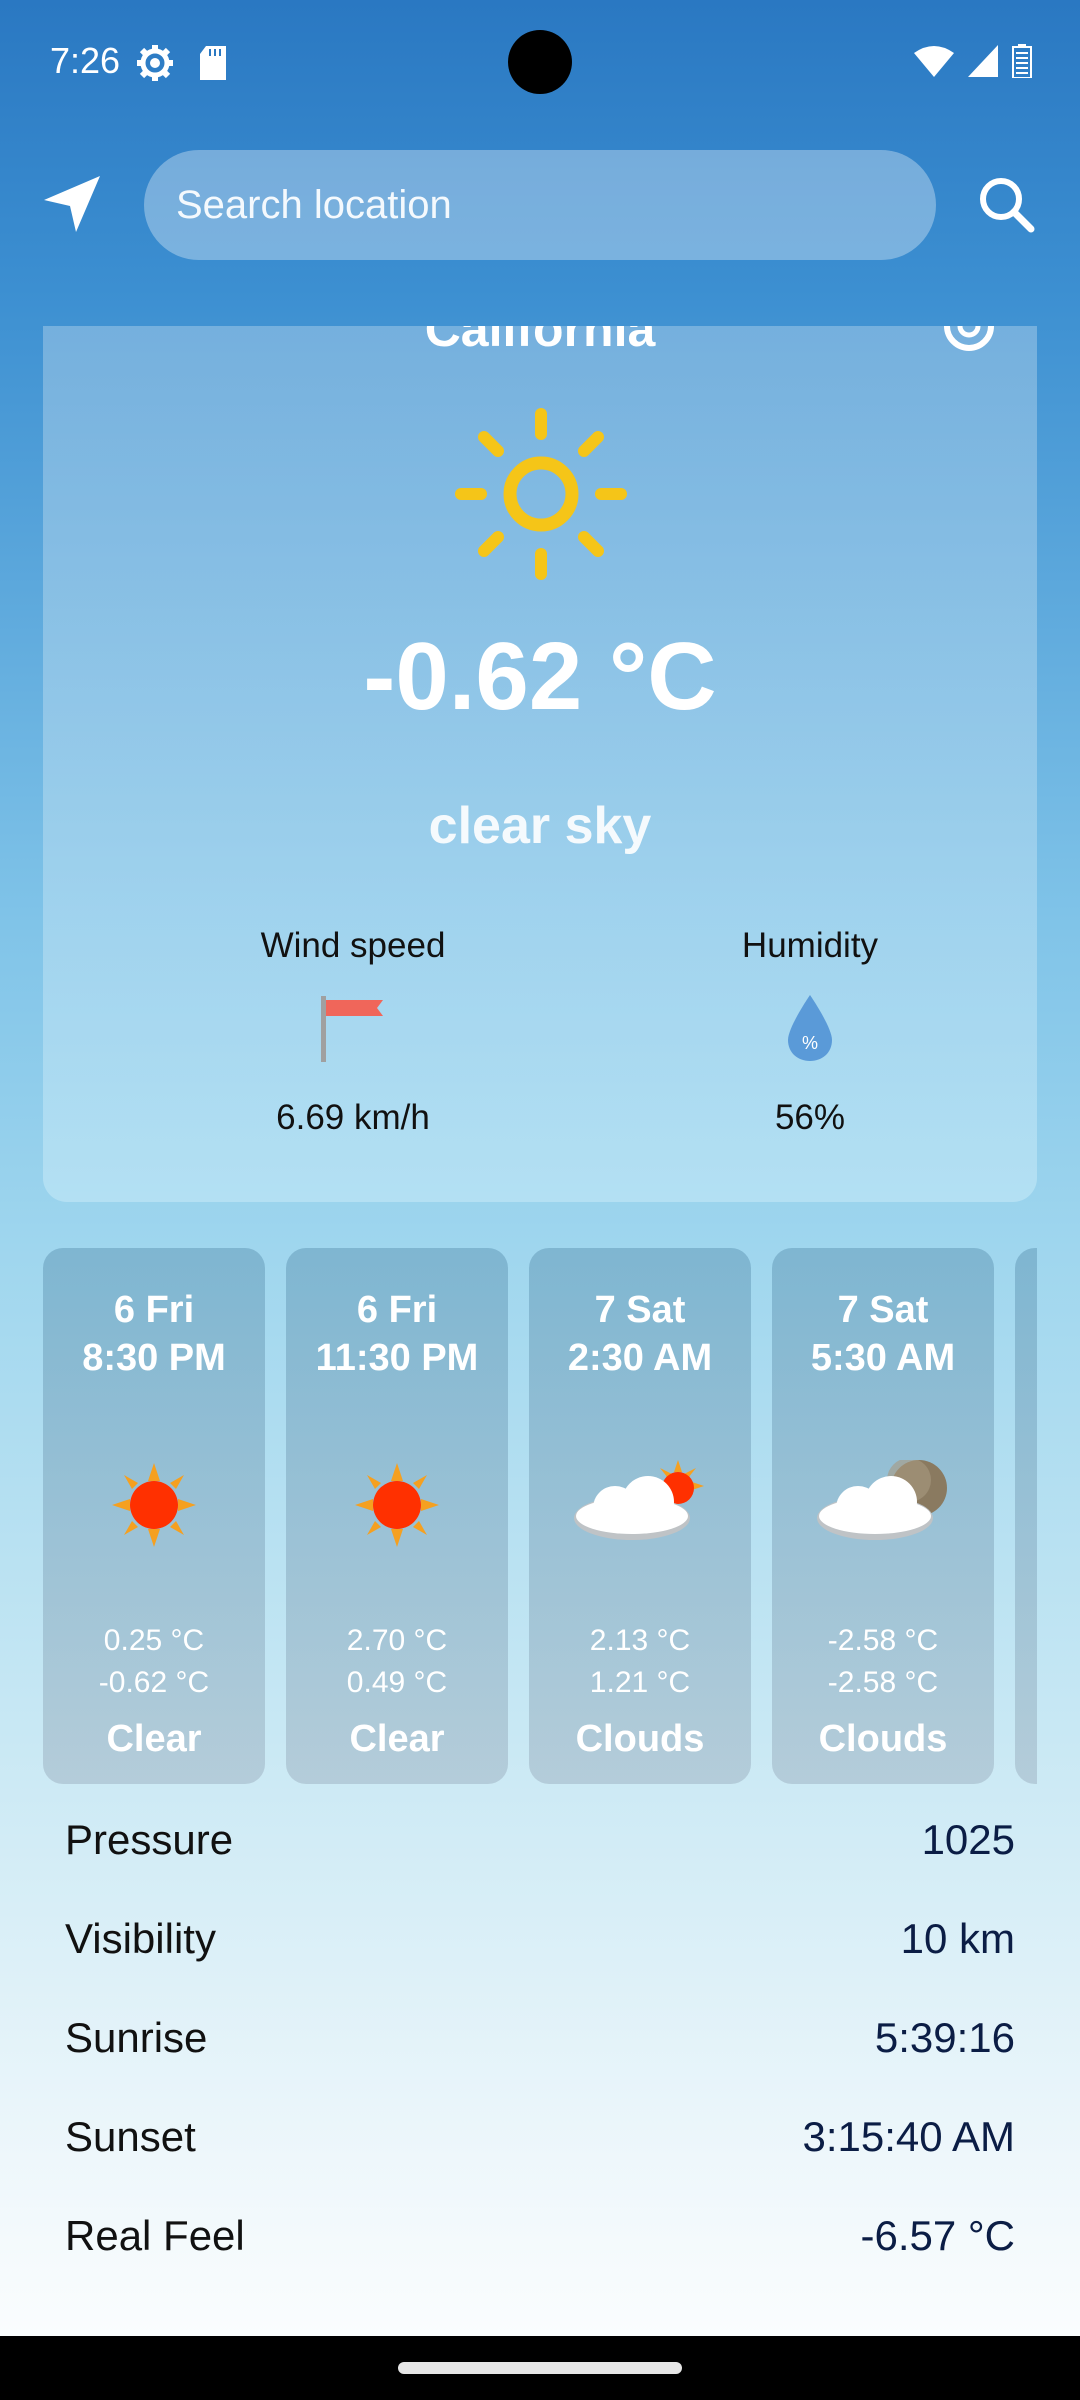 Image resolution: width=1080 pixels, height=2400 pixels. What do you see at coordinates (937, 2235) in the screenshot?
I see `detail-value: -6.57 °C` at bounding box center [937, 2235].